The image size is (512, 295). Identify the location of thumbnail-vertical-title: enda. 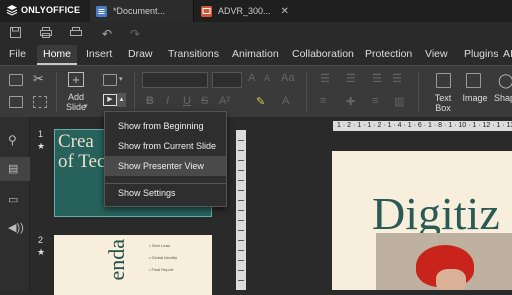
(116, 260).